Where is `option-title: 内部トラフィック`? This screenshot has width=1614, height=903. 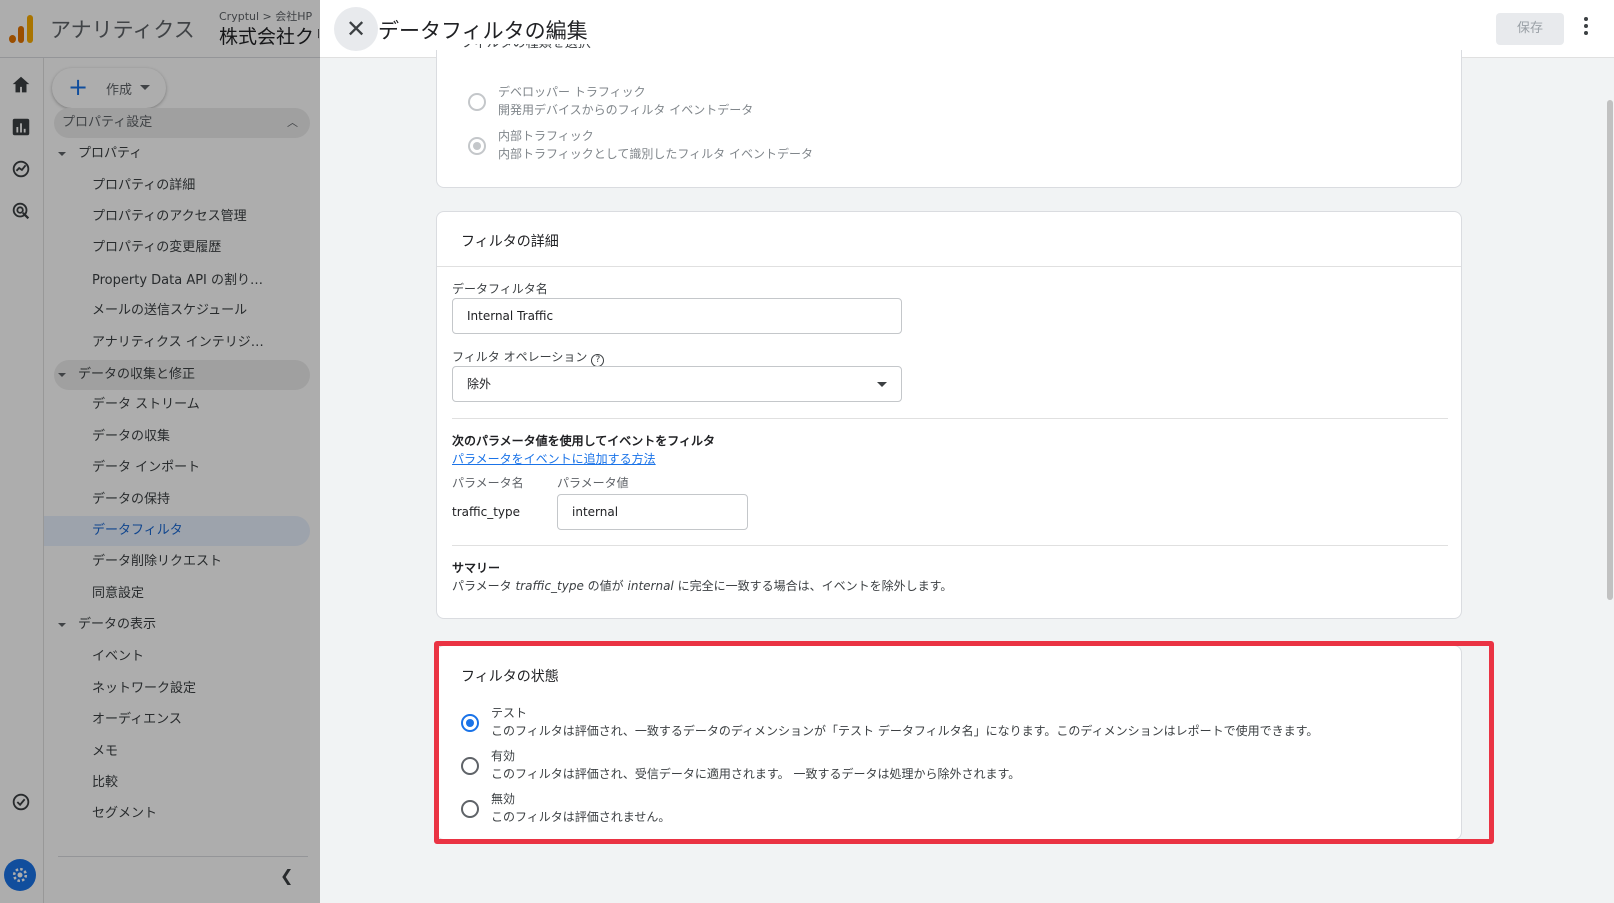 option-title: 内部トラフィック is located at coordinates (546, 136).